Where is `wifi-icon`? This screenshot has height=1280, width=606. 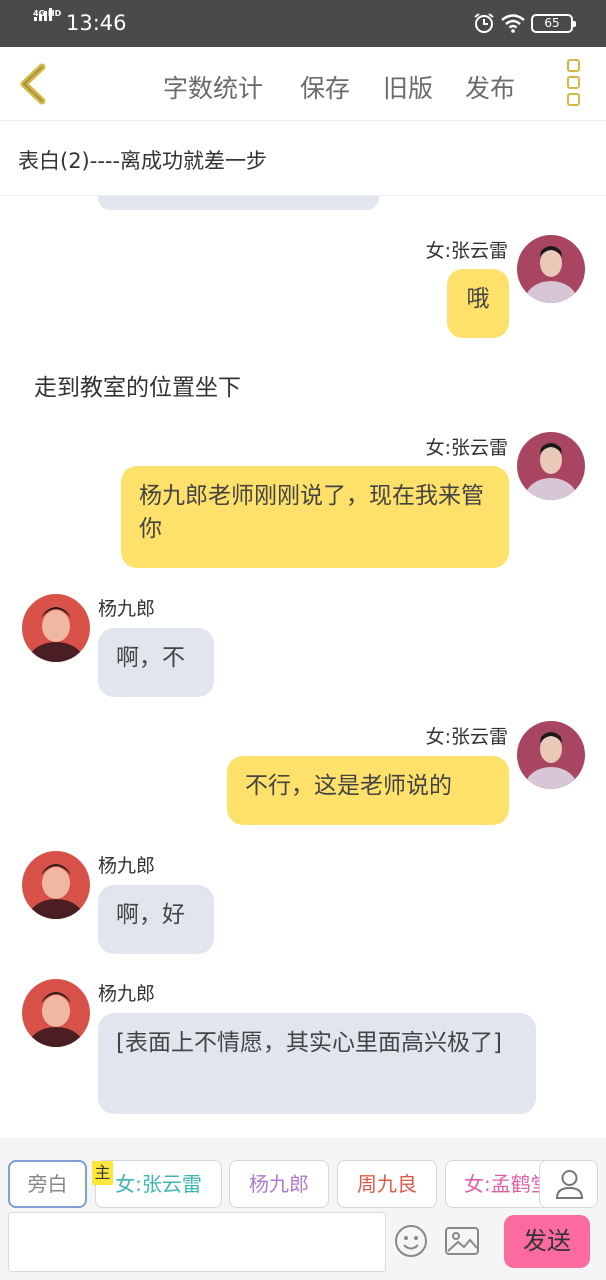
wifi-icon is located at coordinates (513, 23).